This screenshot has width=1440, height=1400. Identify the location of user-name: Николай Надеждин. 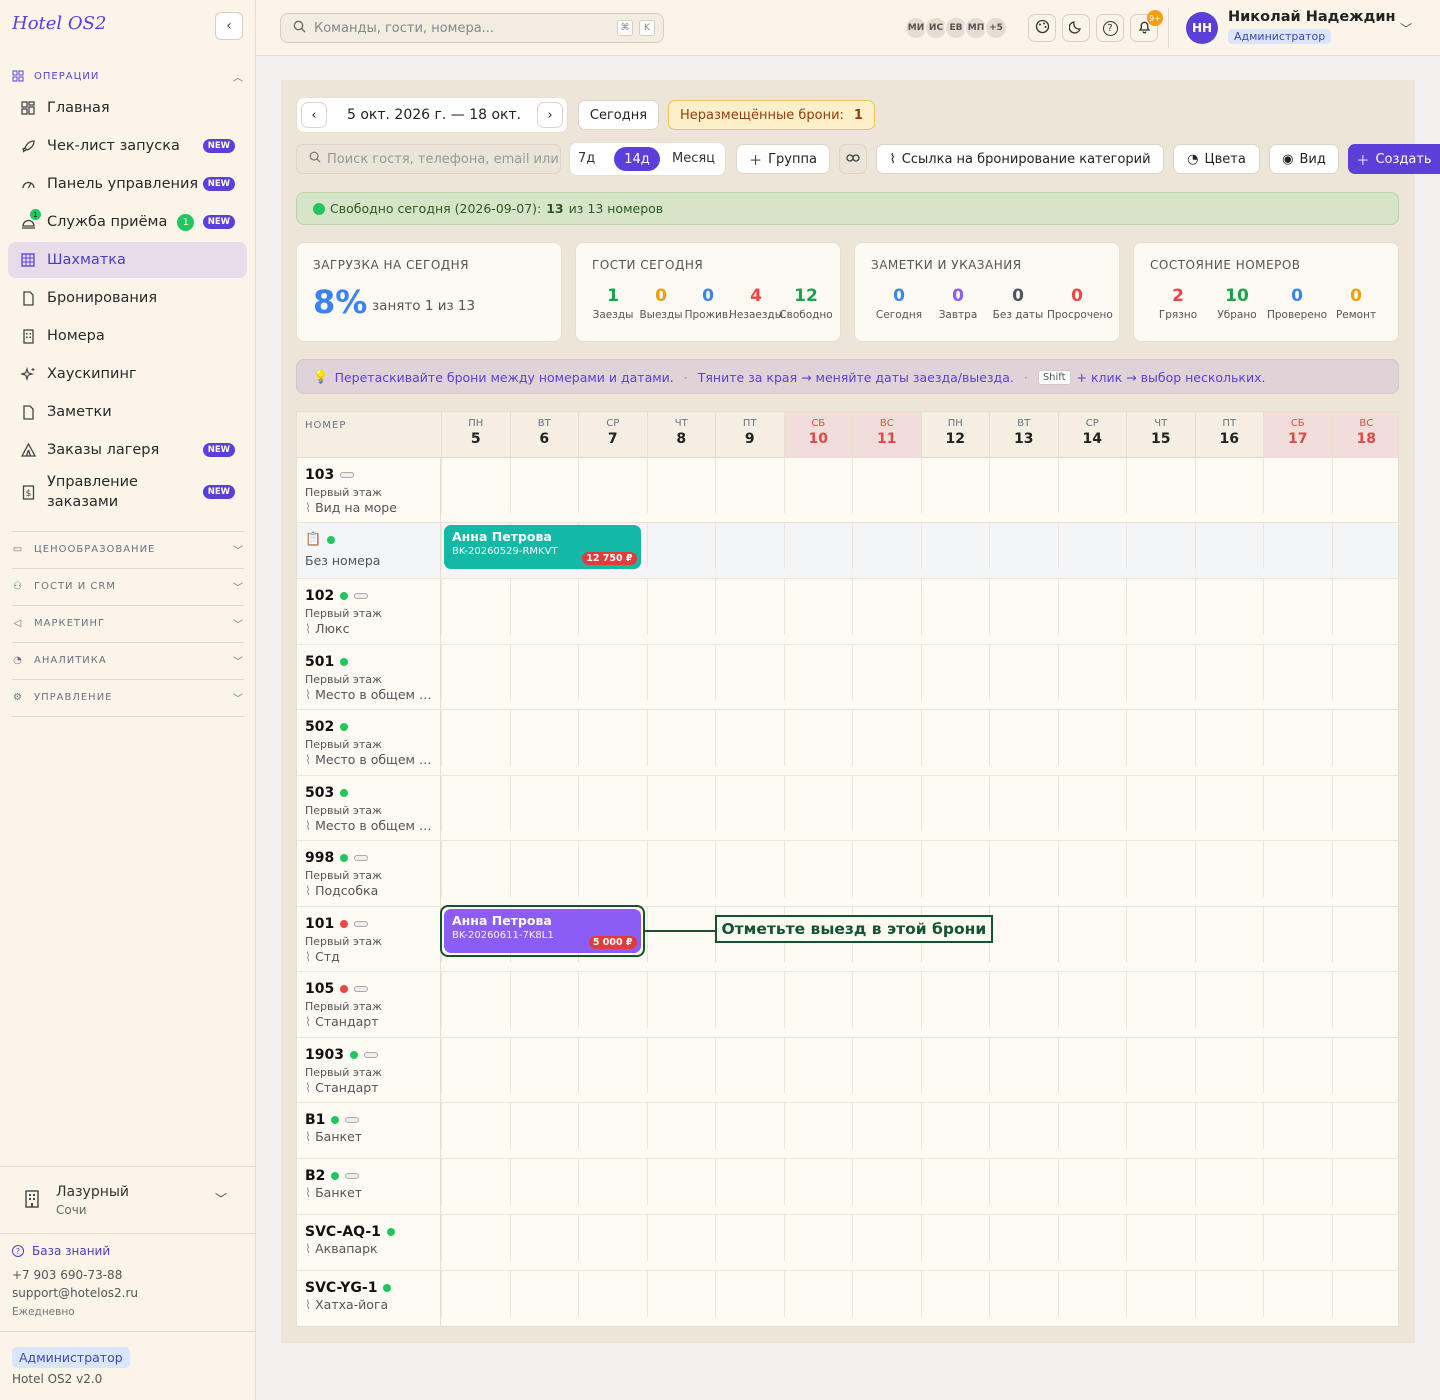
(1312, 17).